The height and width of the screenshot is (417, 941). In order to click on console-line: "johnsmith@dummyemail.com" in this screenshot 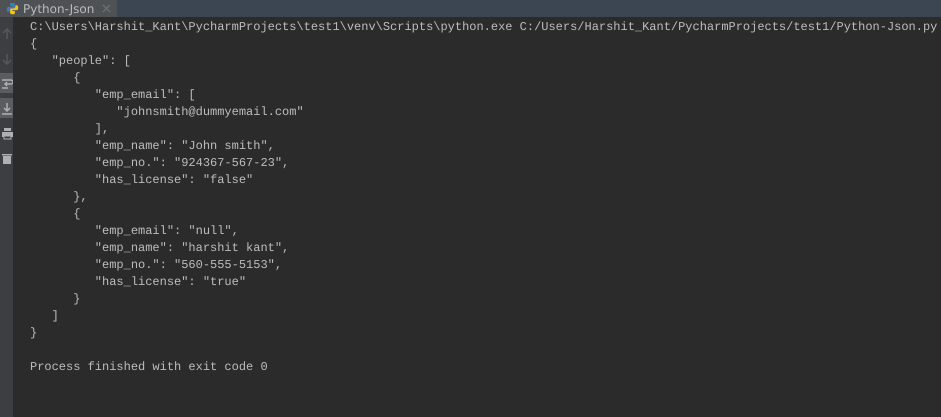, I will do `click(209, 112)`.